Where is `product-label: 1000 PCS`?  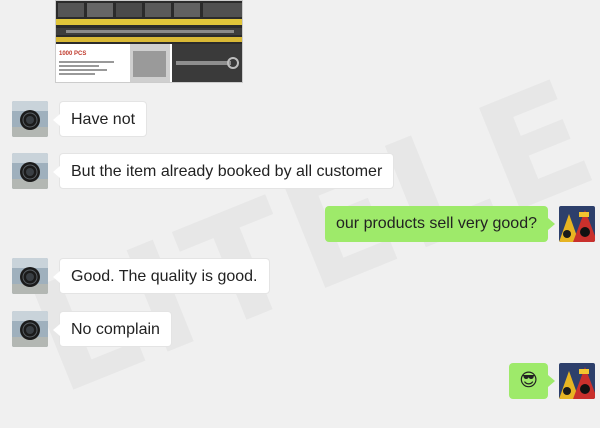 product-label: 1000 PCS is located at coordinates (73, 54).